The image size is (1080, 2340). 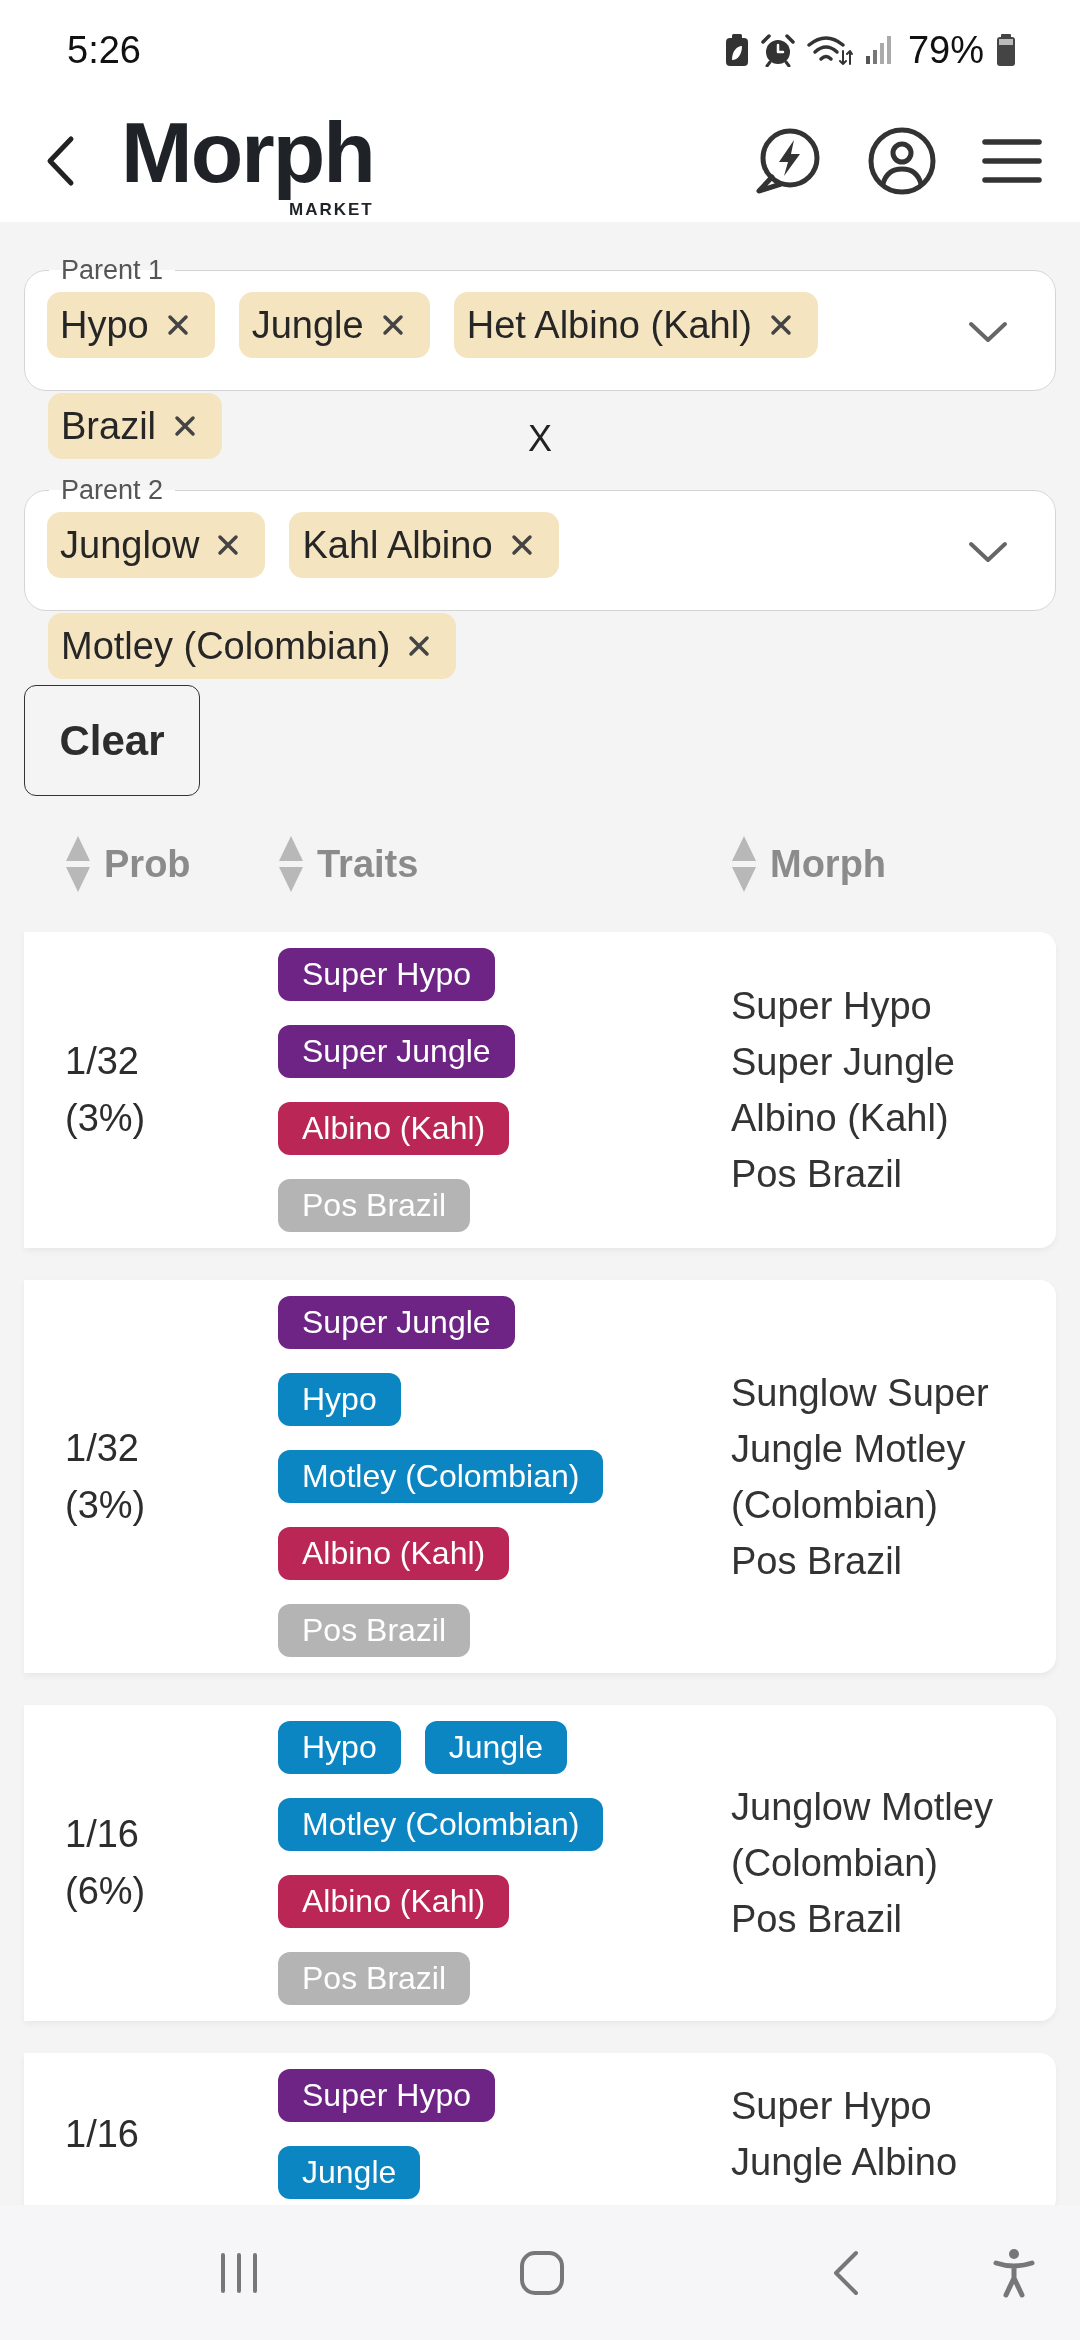 I want to click on trait-chip: Hypo, so click(x=131, y=325).